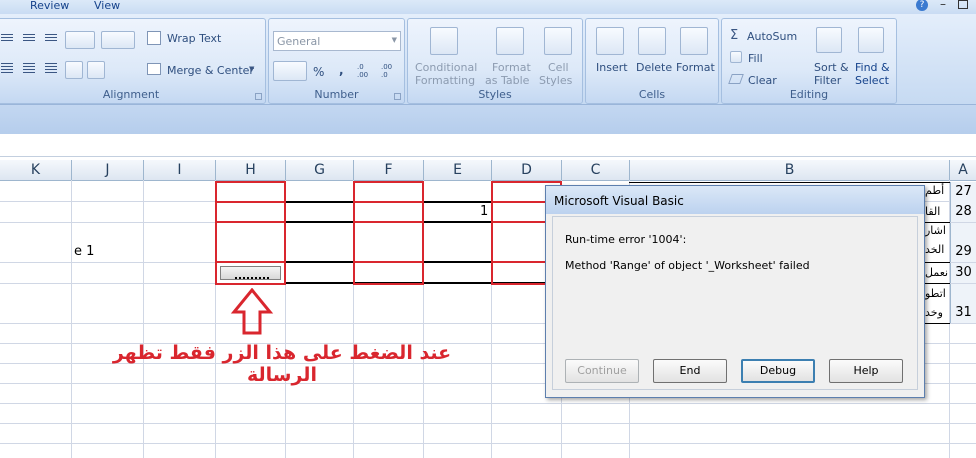 This screenshot has height=458, width=976. I want to click on format-as-table-label-1: Format, so click(511, 67).